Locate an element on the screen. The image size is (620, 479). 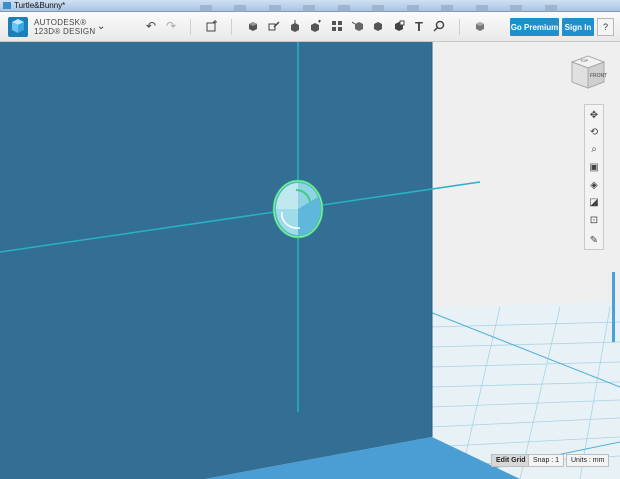
hide-show-icon: ⊡ is located at coordinates (594, 220).